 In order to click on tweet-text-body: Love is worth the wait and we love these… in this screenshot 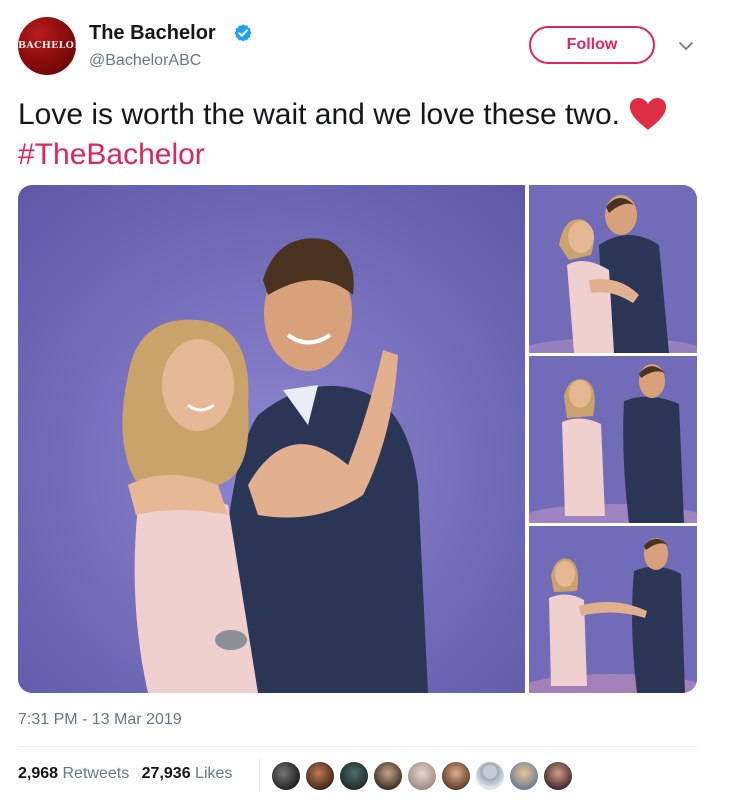, I will do `click(319, 114)`.